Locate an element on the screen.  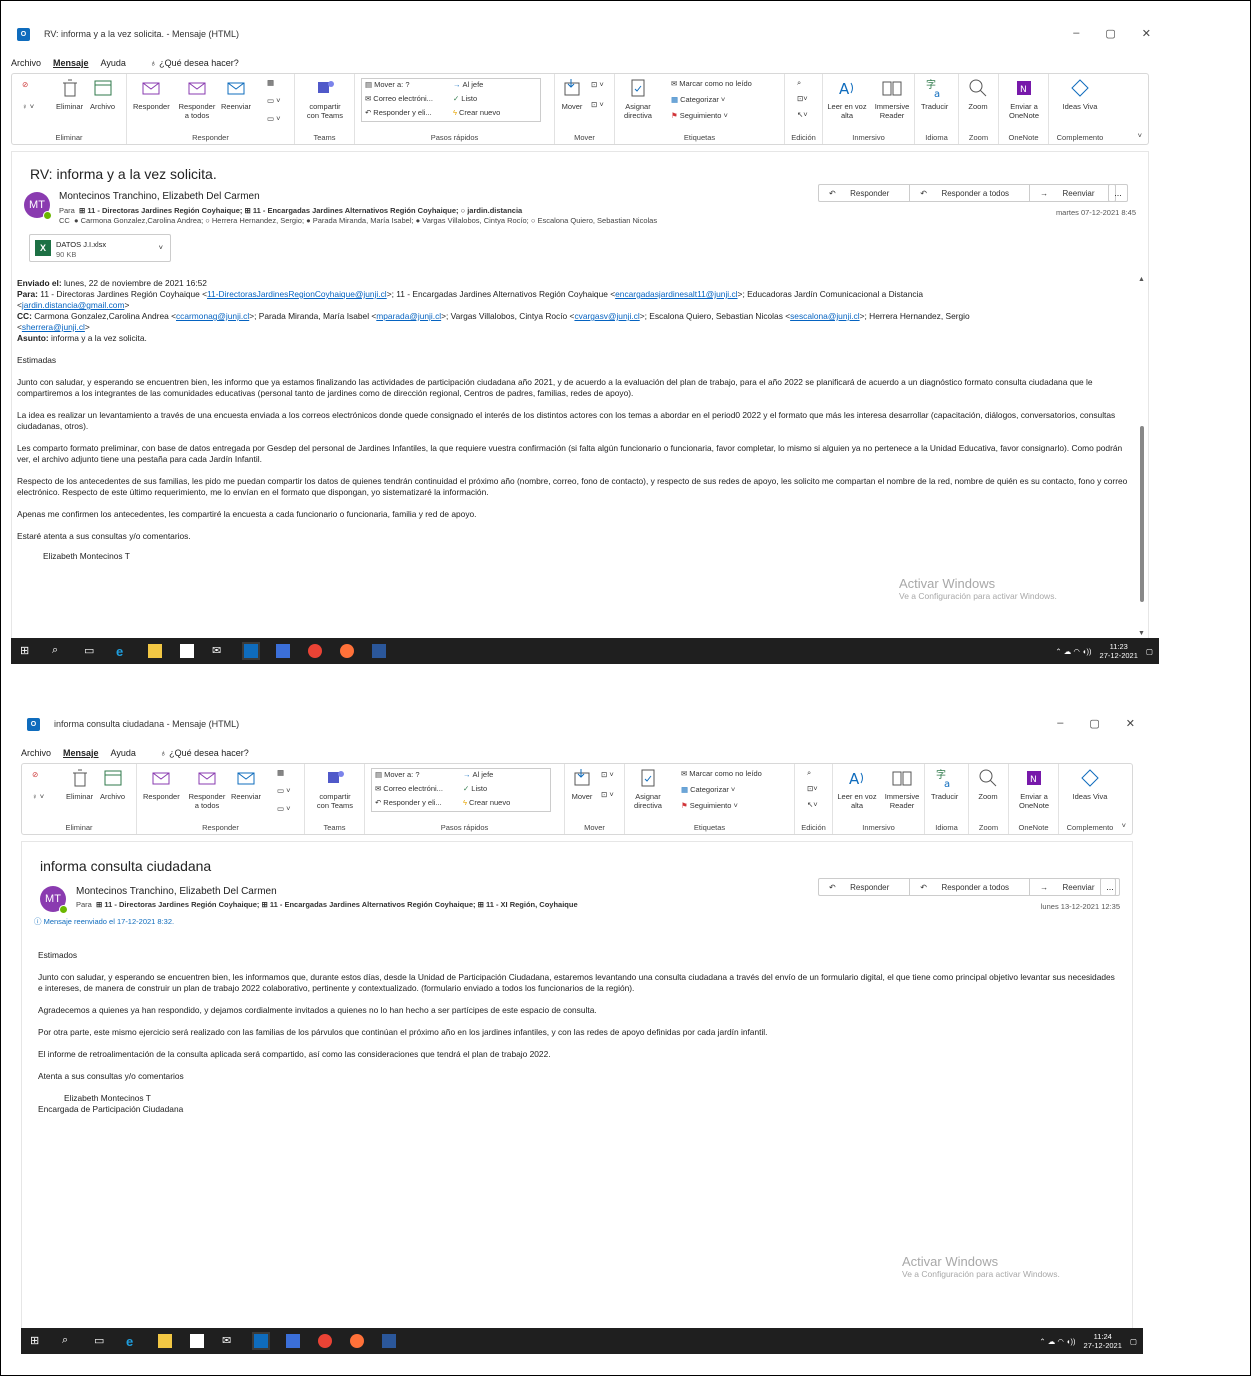
close-icon: ✕ is located at coordinates (1130, 723).